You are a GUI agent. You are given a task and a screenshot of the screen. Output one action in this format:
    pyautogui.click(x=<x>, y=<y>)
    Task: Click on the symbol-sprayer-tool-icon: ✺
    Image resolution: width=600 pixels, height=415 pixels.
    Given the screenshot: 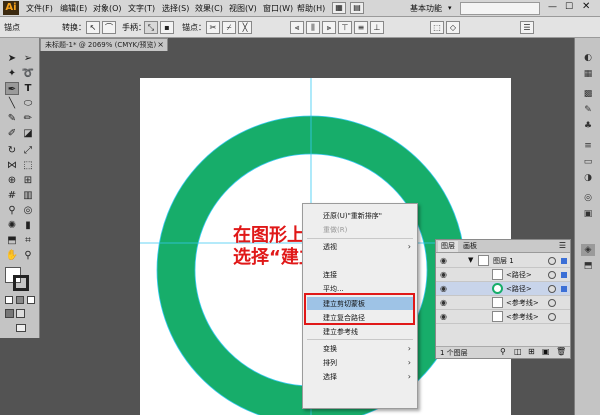 What is the action you would take?
    pyautogui.click(x=12, y=225)
    